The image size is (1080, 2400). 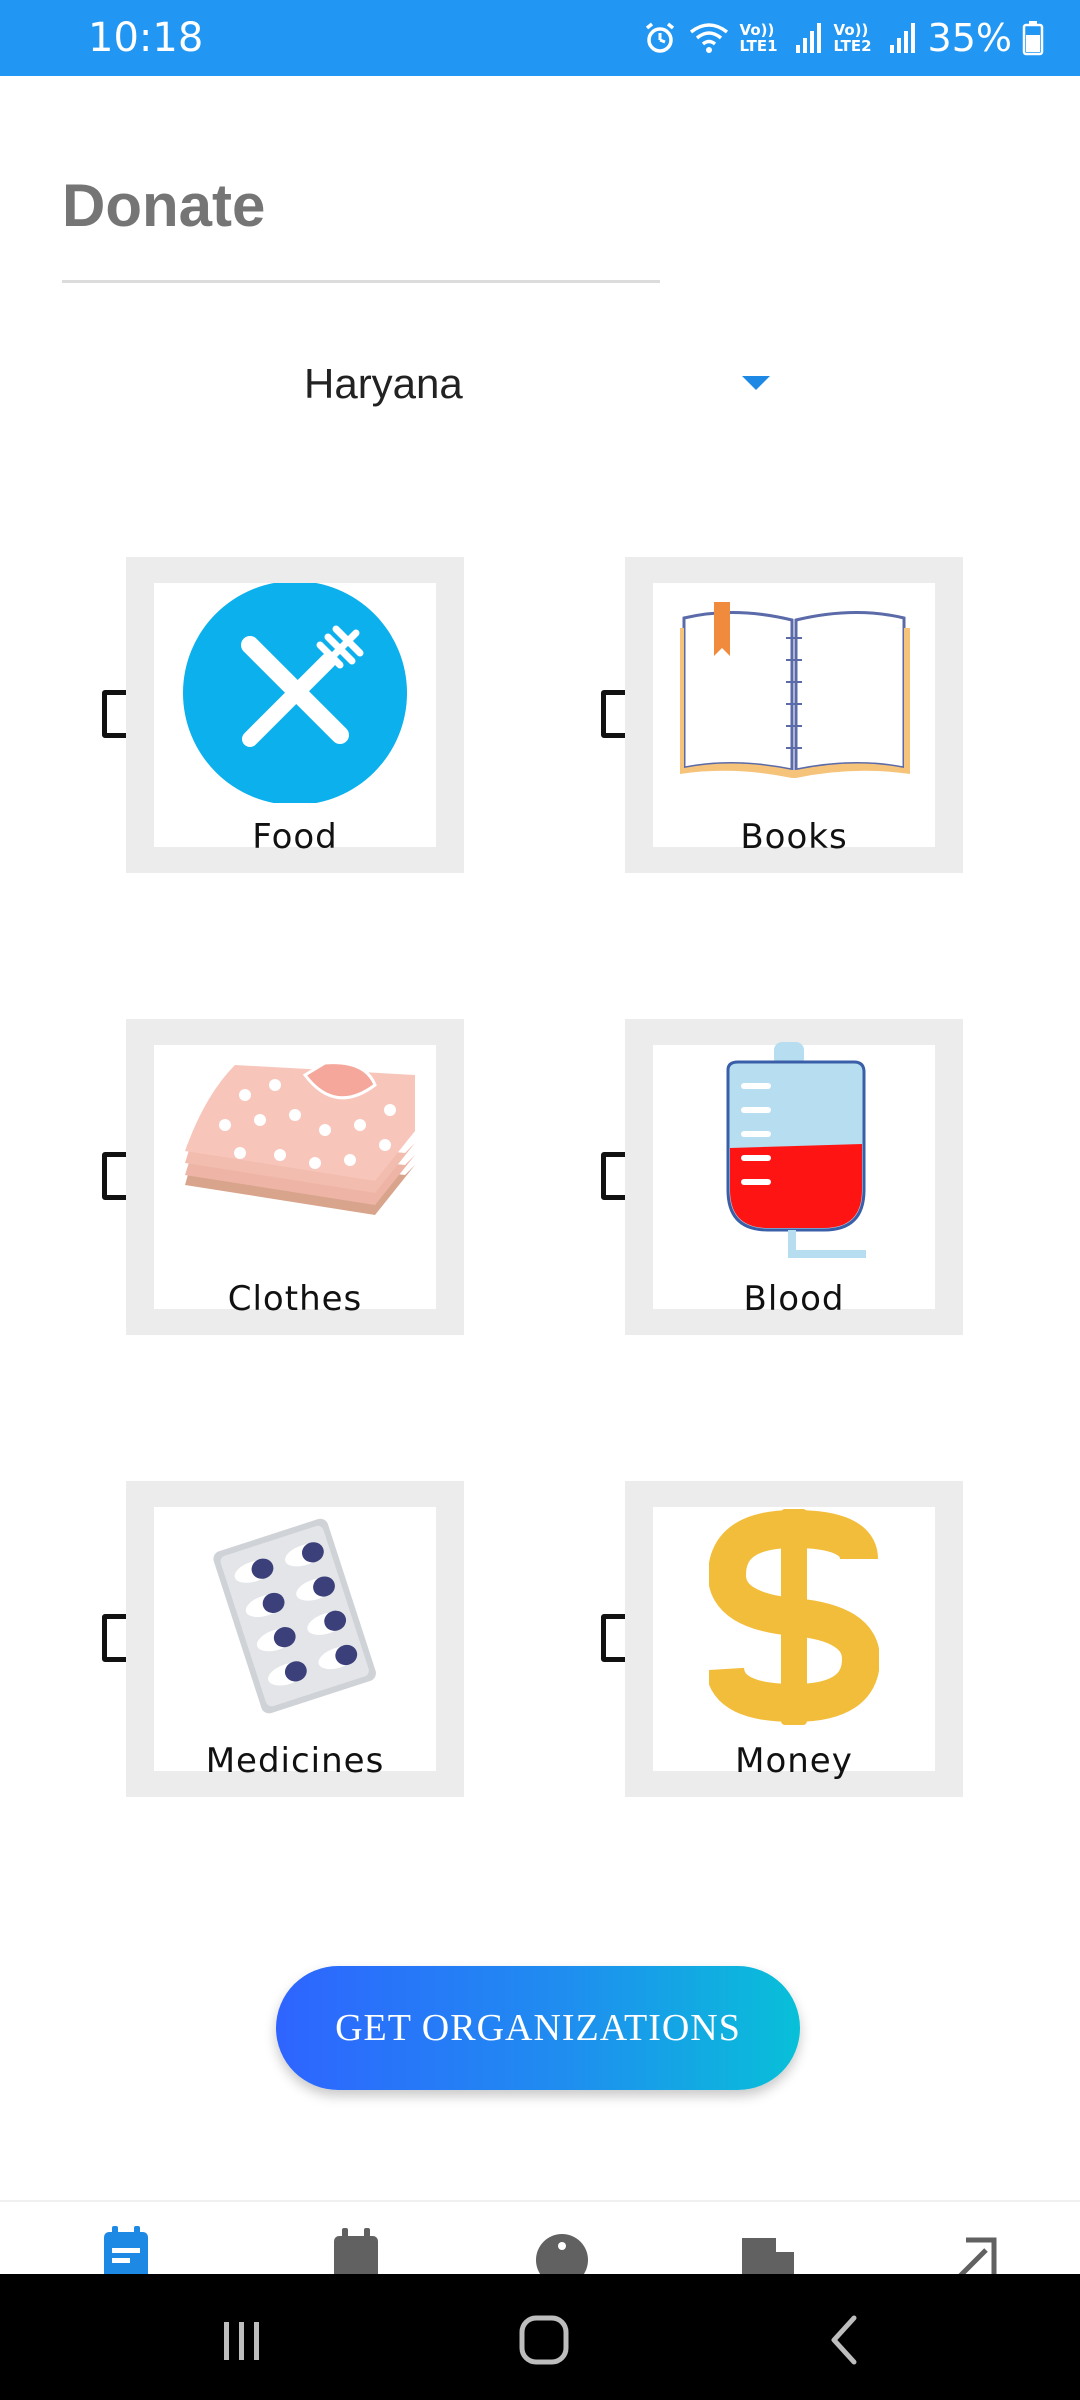 I want to click on category-label-clothes: Clothes, so click(x=295, y=1299).